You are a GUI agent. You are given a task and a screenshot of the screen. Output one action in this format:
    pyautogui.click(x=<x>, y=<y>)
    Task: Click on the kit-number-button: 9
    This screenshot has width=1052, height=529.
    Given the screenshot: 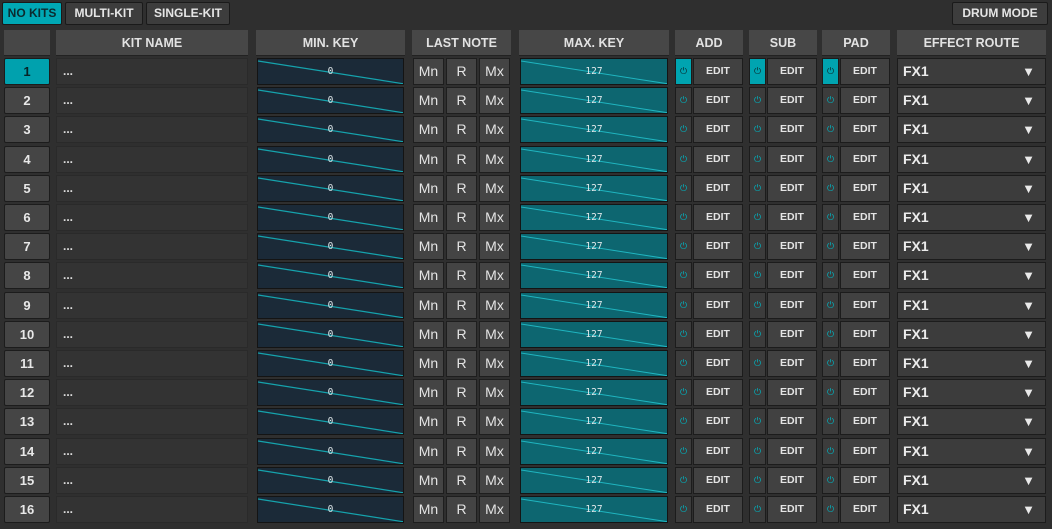 What is the action you would take?
    pyautogui.click(x=27, y=305)
    